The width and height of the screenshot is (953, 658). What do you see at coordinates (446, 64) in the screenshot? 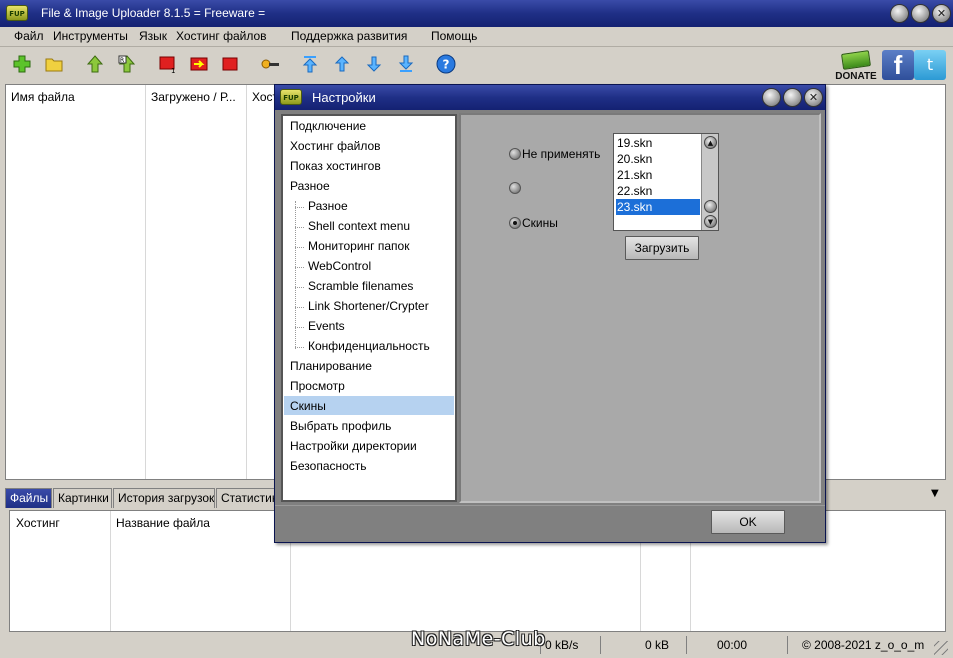
I see `help-icon: ?` at bounding box center [446, 64].